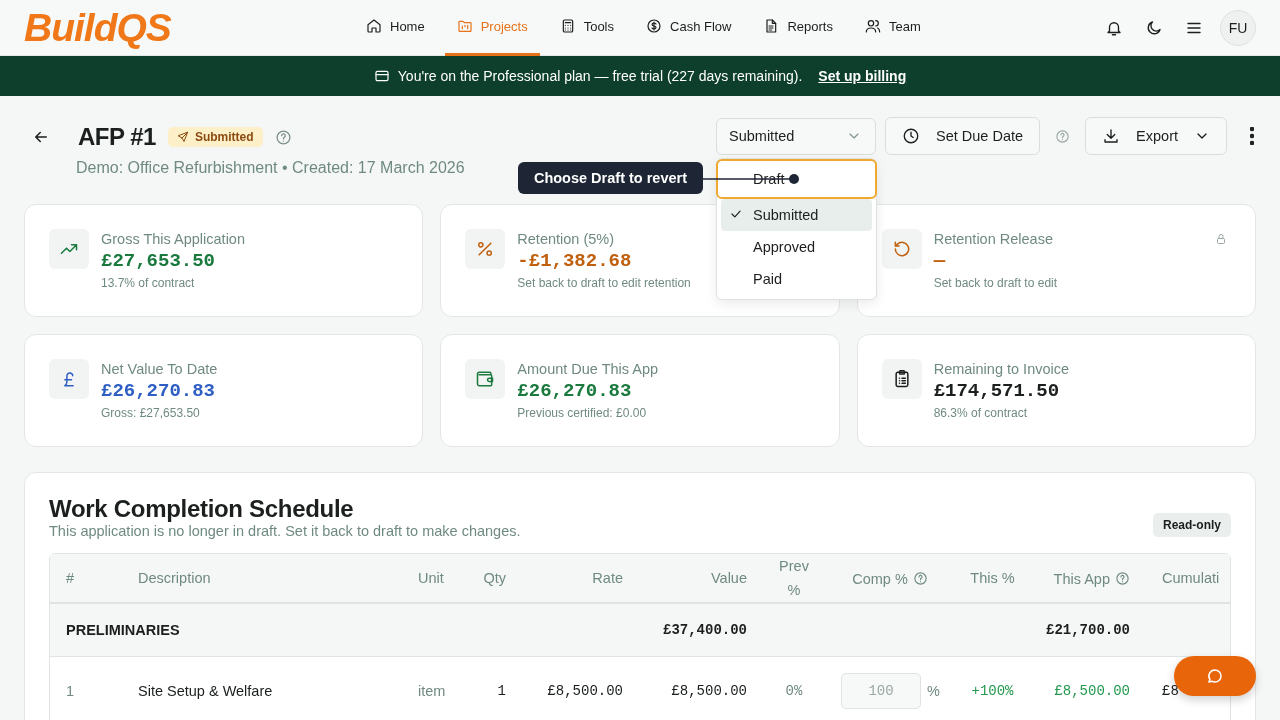  Describe the element at coordinates (992, 691) in the screenshot. I see `table-cell: +100%` at that location.